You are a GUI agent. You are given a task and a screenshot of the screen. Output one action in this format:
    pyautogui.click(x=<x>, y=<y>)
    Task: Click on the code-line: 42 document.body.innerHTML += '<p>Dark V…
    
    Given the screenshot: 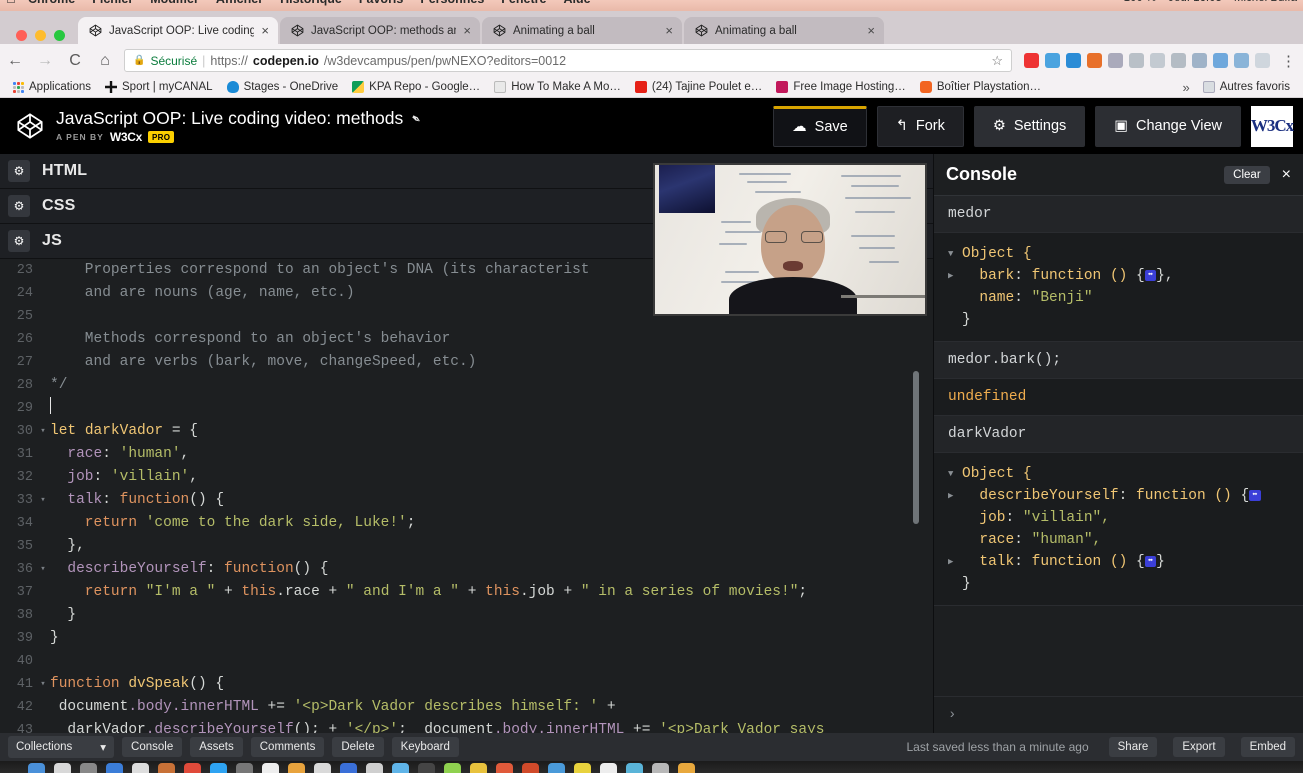 What is the action you would take?
    pyautogui.click(x=466, y=707)
    